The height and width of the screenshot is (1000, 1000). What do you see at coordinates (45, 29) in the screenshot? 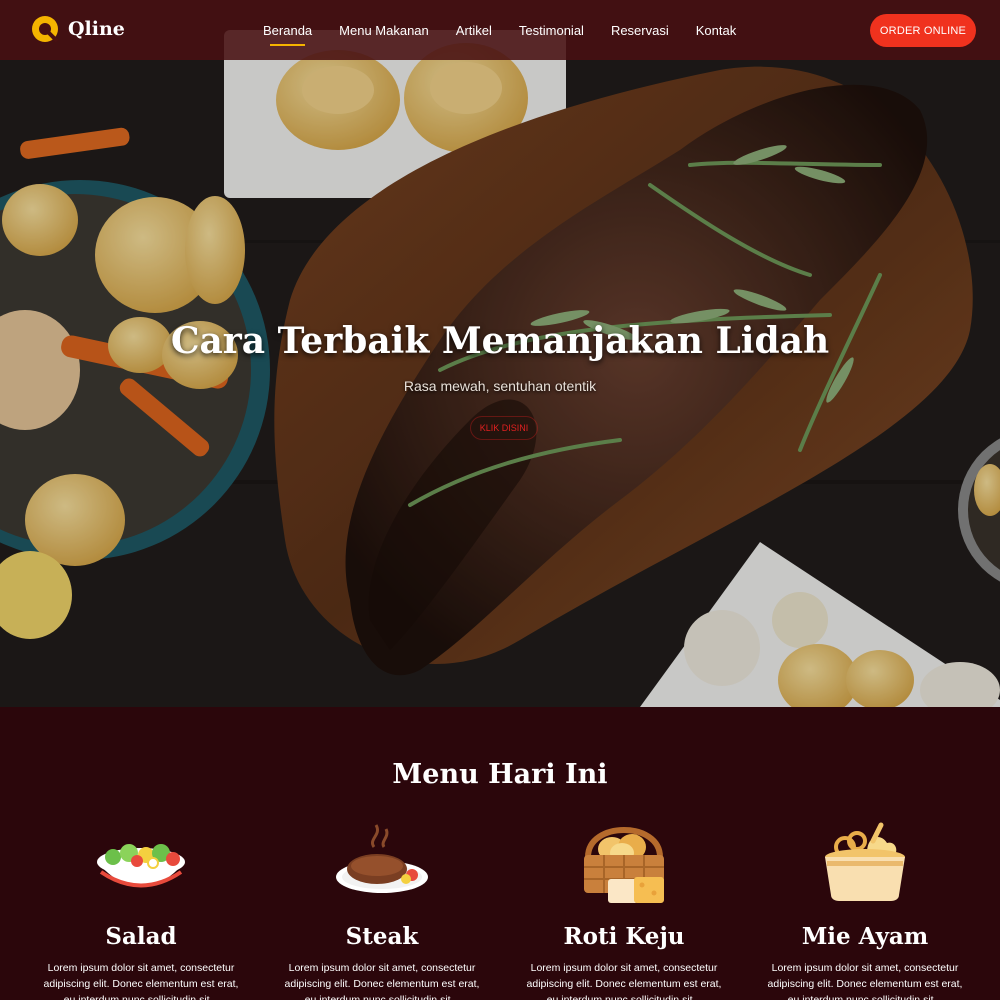
I see `q-logo-icon` at bounding box center [45, 29].